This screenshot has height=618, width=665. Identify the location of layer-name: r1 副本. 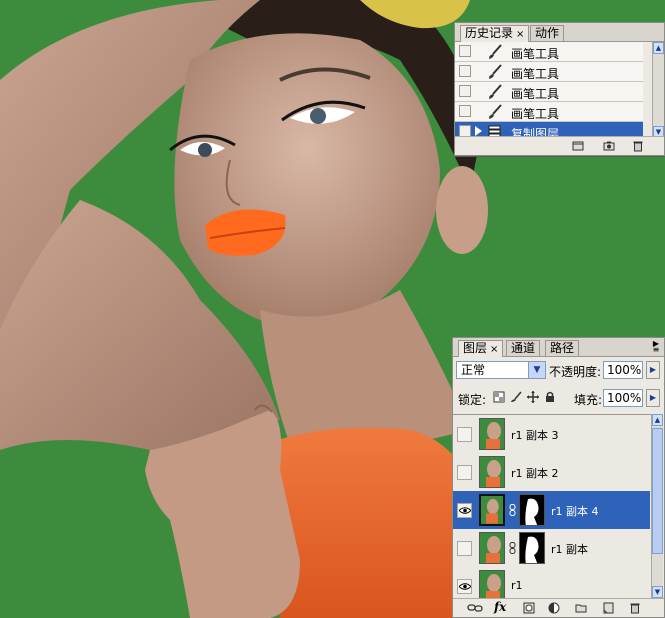
(570, 549).